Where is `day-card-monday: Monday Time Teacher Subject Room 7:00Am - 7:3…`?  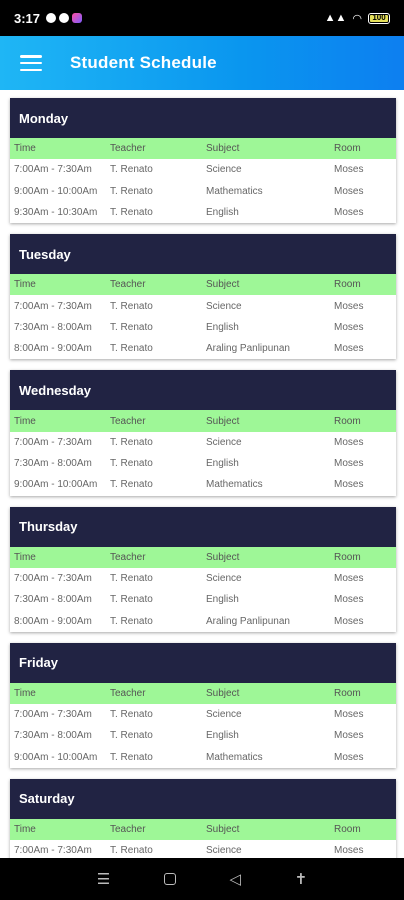 day-card-monday: Monday Time Teacher Subject Room 7:00Am - 7:3… is located at coordinates (203, 161).